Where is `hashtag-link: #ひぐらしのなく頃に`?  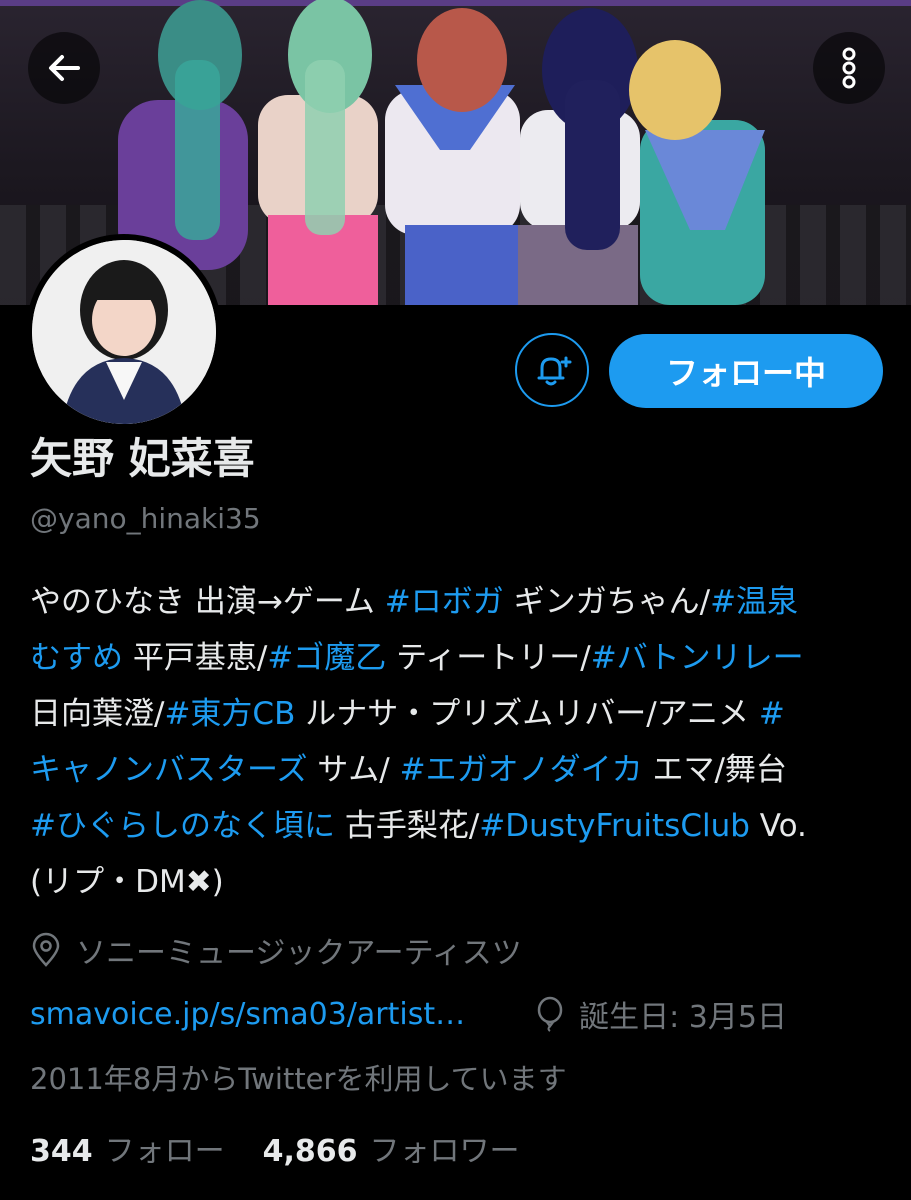 hashtag-link: #ひぐらしのなく頃に is located at coordinates (182, 826).